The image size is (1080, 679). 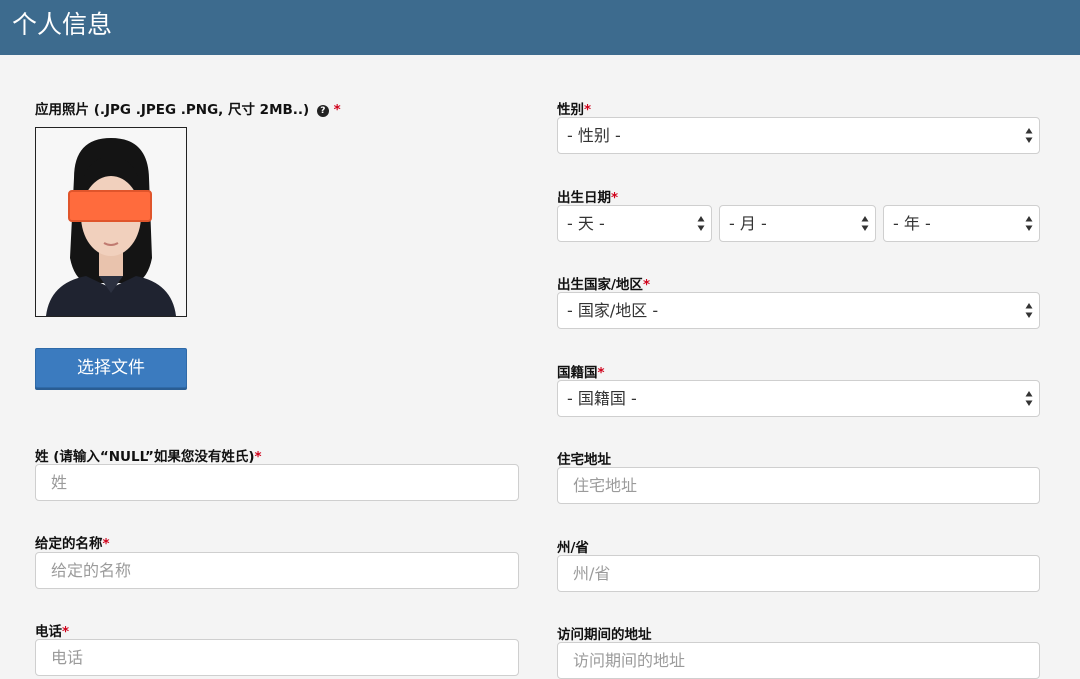 I want to click on birth-month-select: - 月 -, so click(x=797, y=223).